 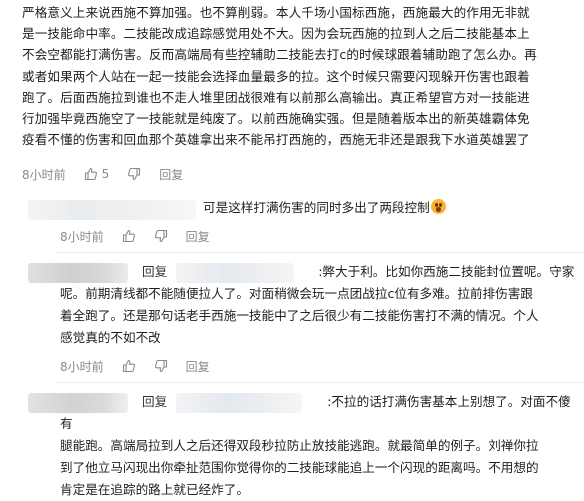 I want to click on reply-line: 感觉真的不如不改, so click(x=110, y=337).